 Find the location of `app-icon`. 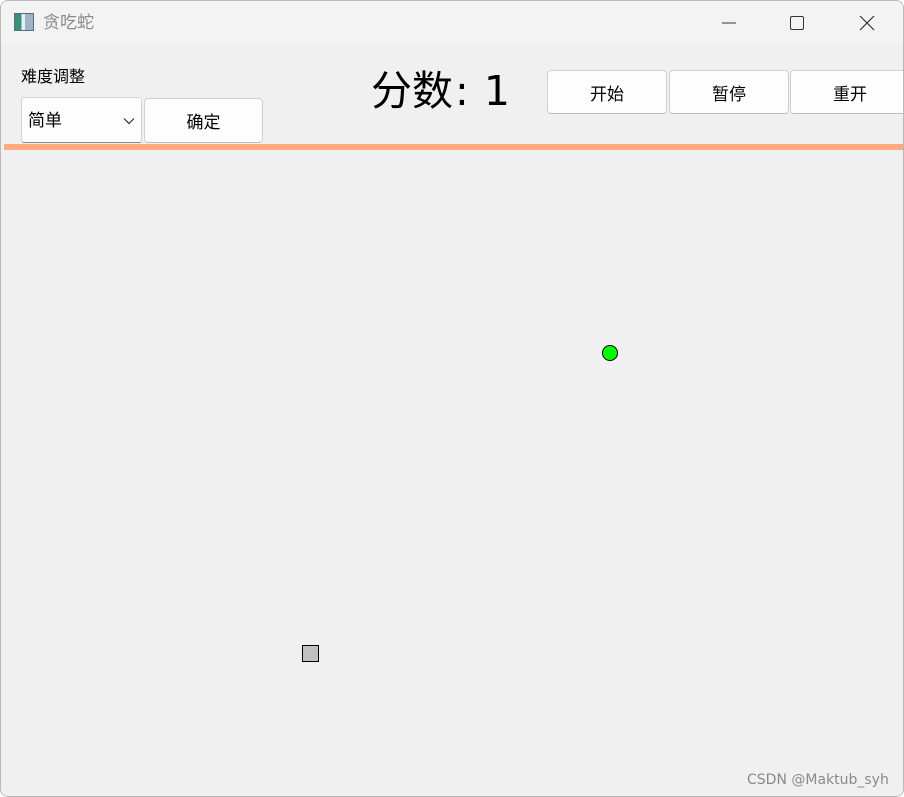

app-icon is located at coordinates (24, 22).